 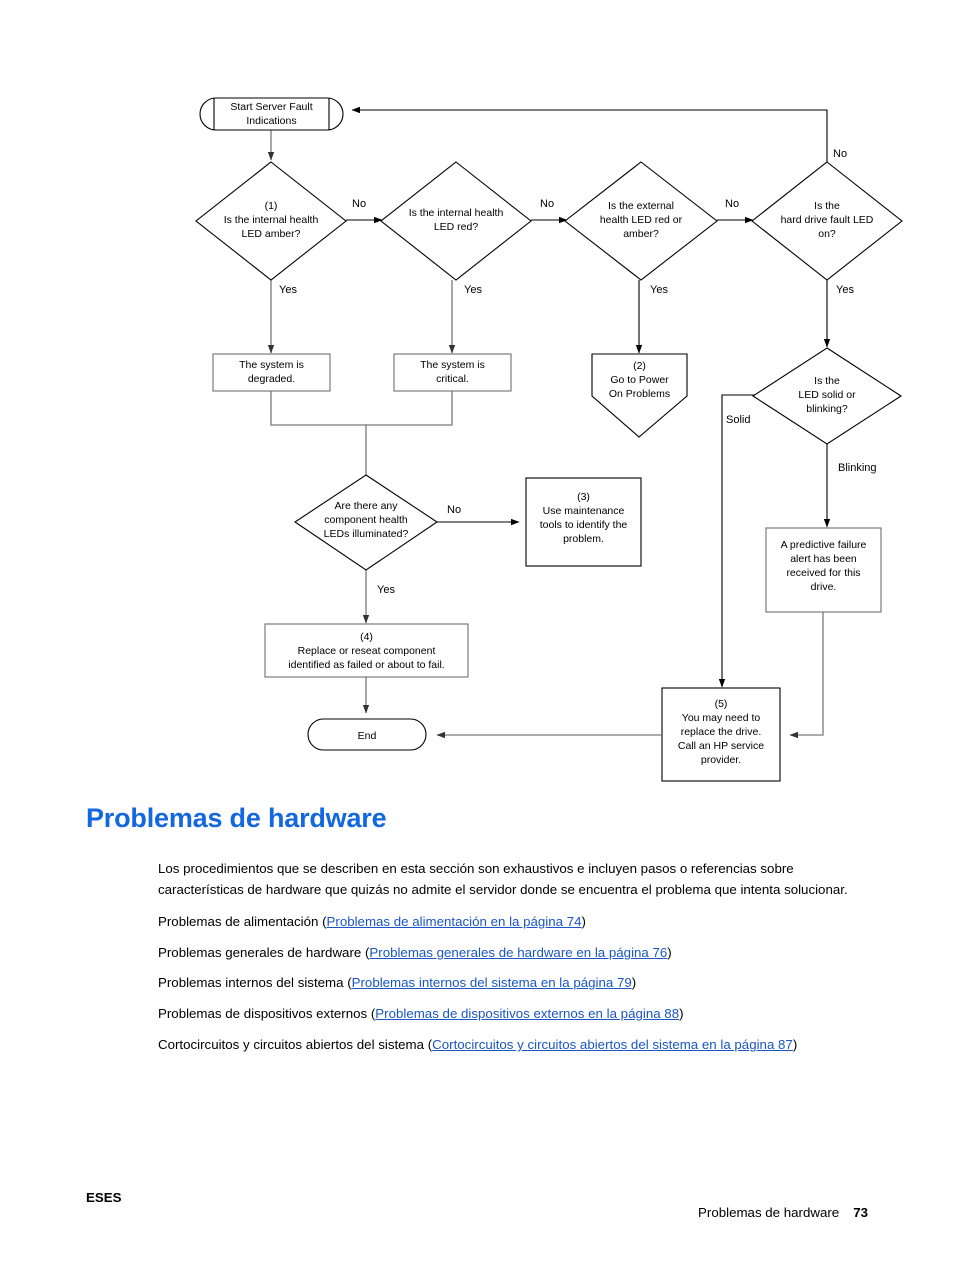 What do you see at coordinates (732, 204) in the screenshot?
I see `edge-label-no-3: No` at bounding box center [732, 204].